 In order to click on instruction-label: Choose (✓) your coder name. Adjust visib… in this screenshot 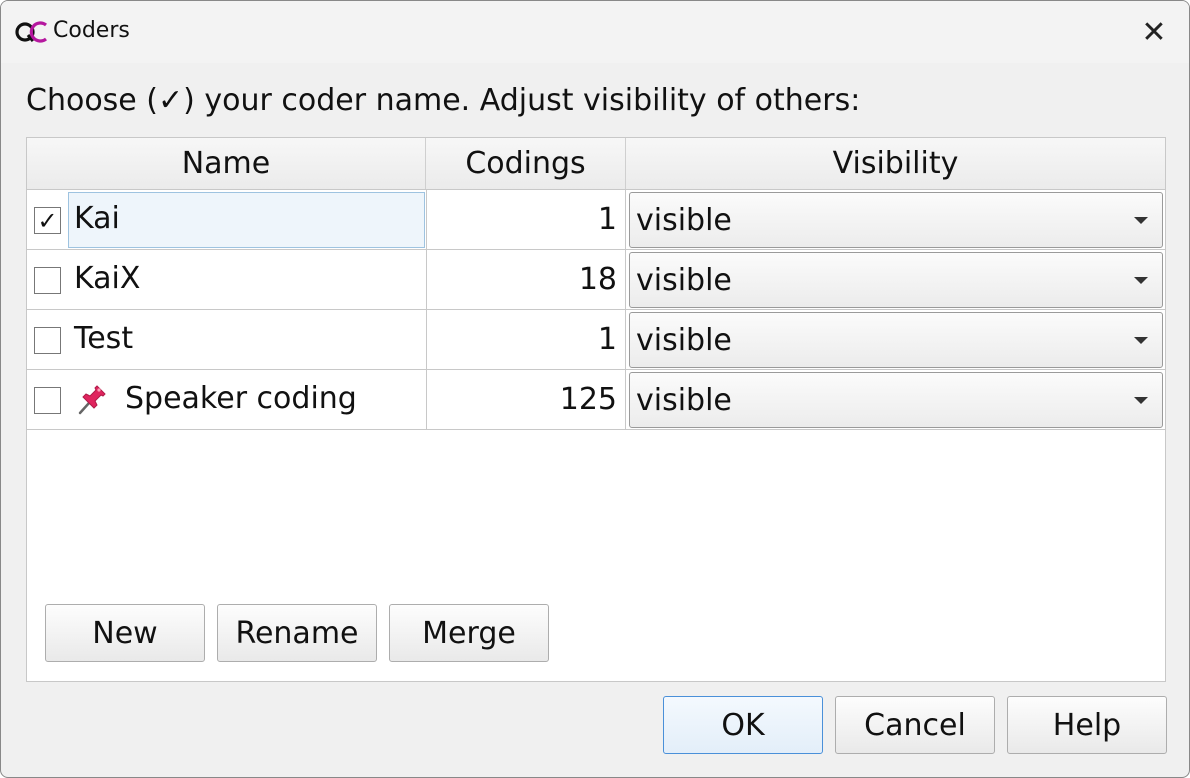, I will do `click(443, 100)`.